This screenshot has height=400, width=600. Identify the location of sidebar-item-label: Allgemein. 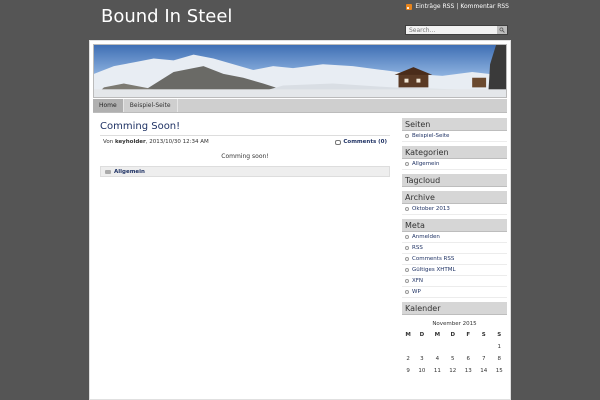
(425, 164).